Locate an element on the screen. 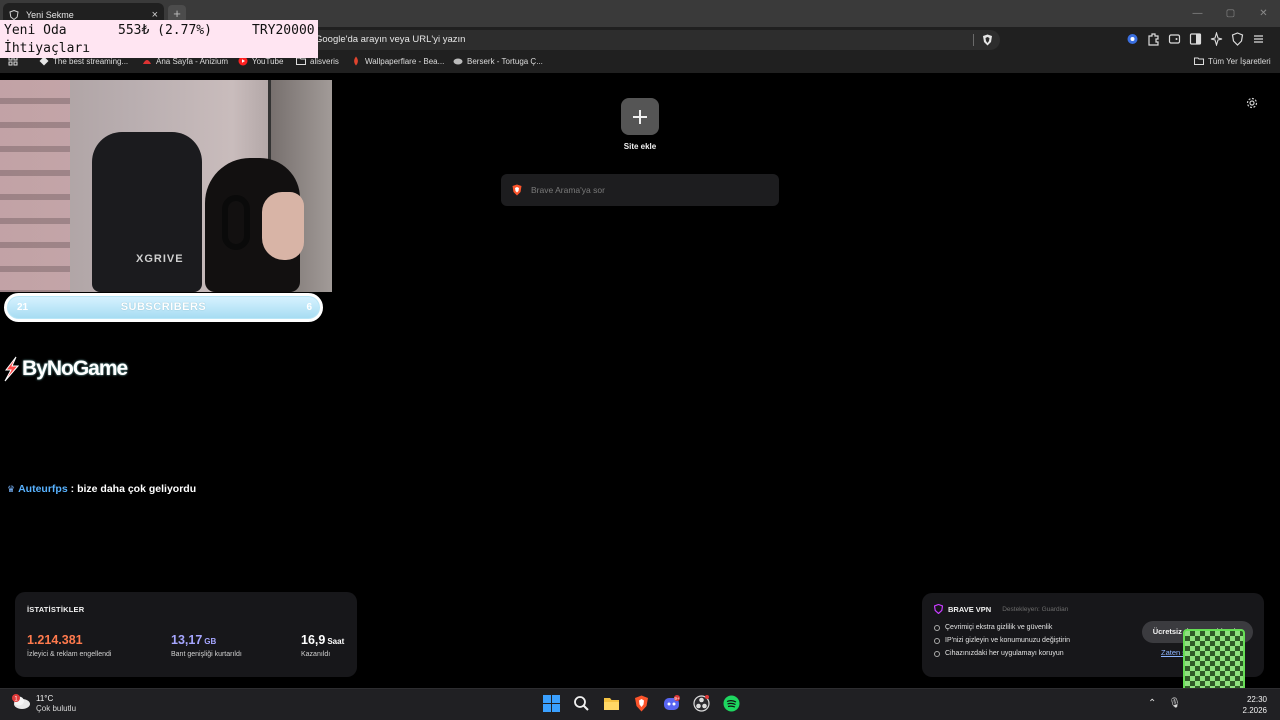 Image resolution: width=1280 pixels, height=720 pixels. chevron-up-icon: ⌃ is located at coordinates (1152, 703).